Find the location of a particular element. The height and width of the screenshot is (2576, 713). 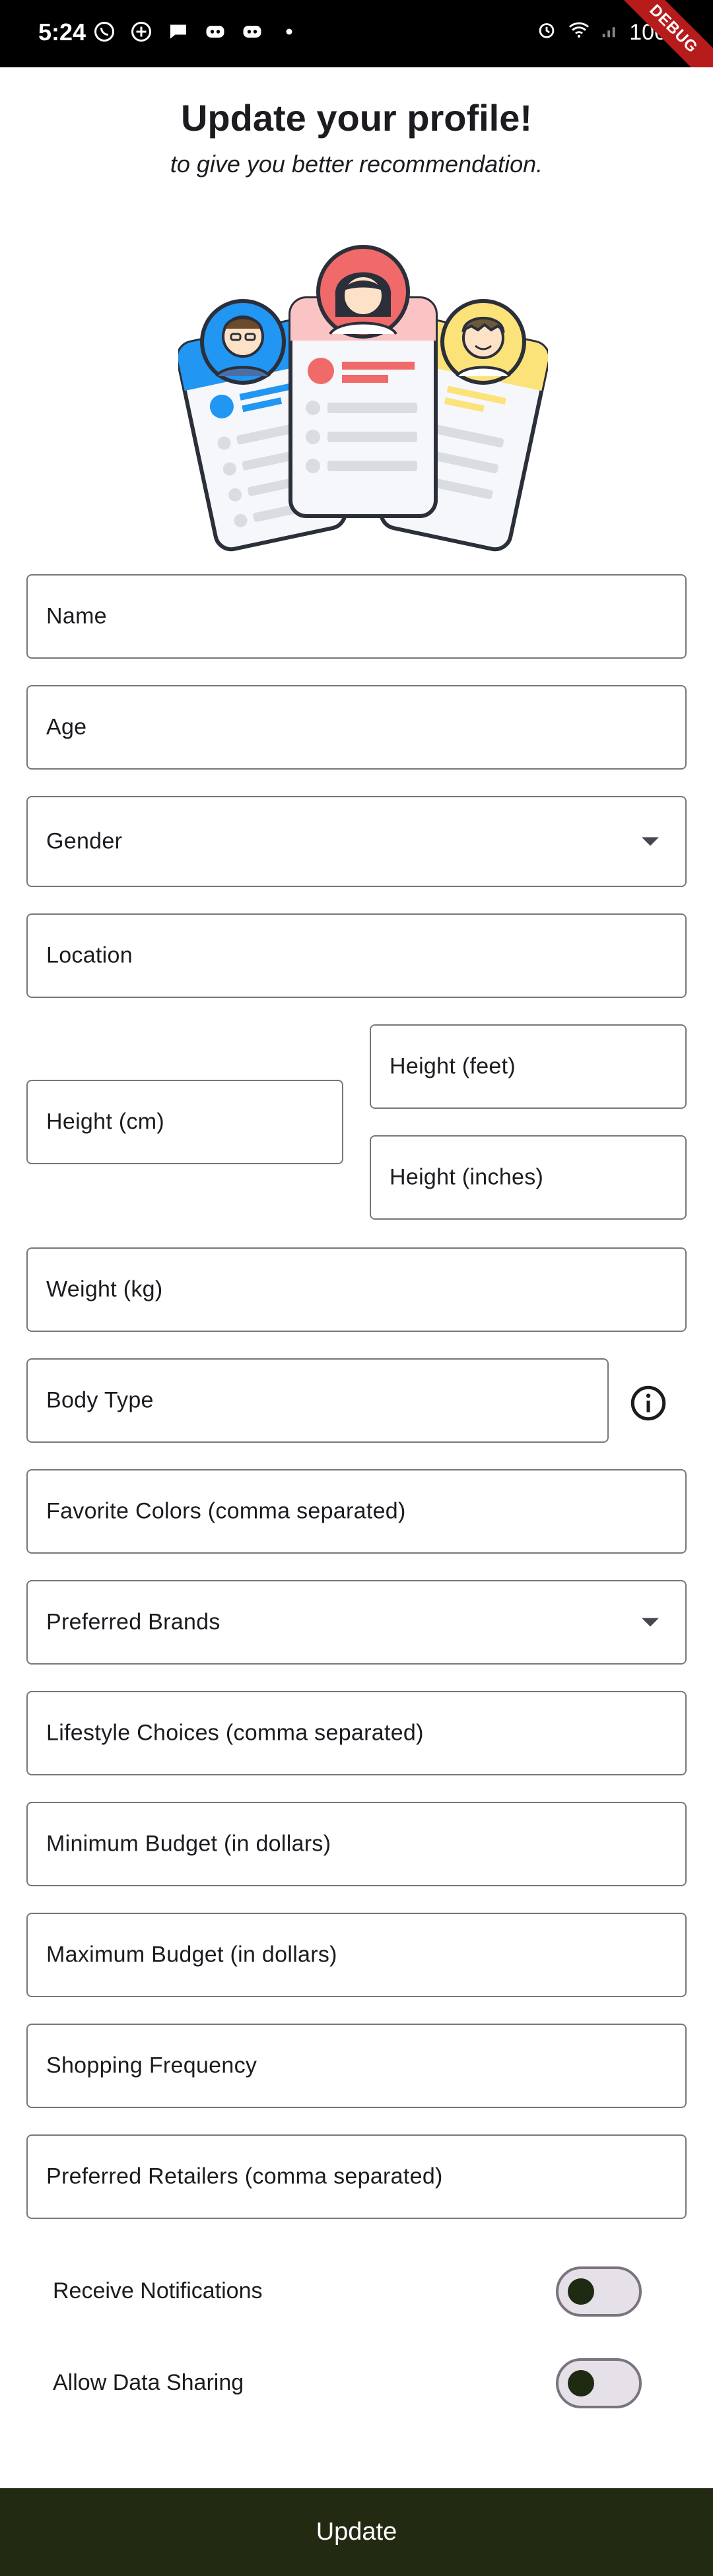

lifestyle-field: Lifestyle Choices (comma separated) is located at coordinates (356, 1733).